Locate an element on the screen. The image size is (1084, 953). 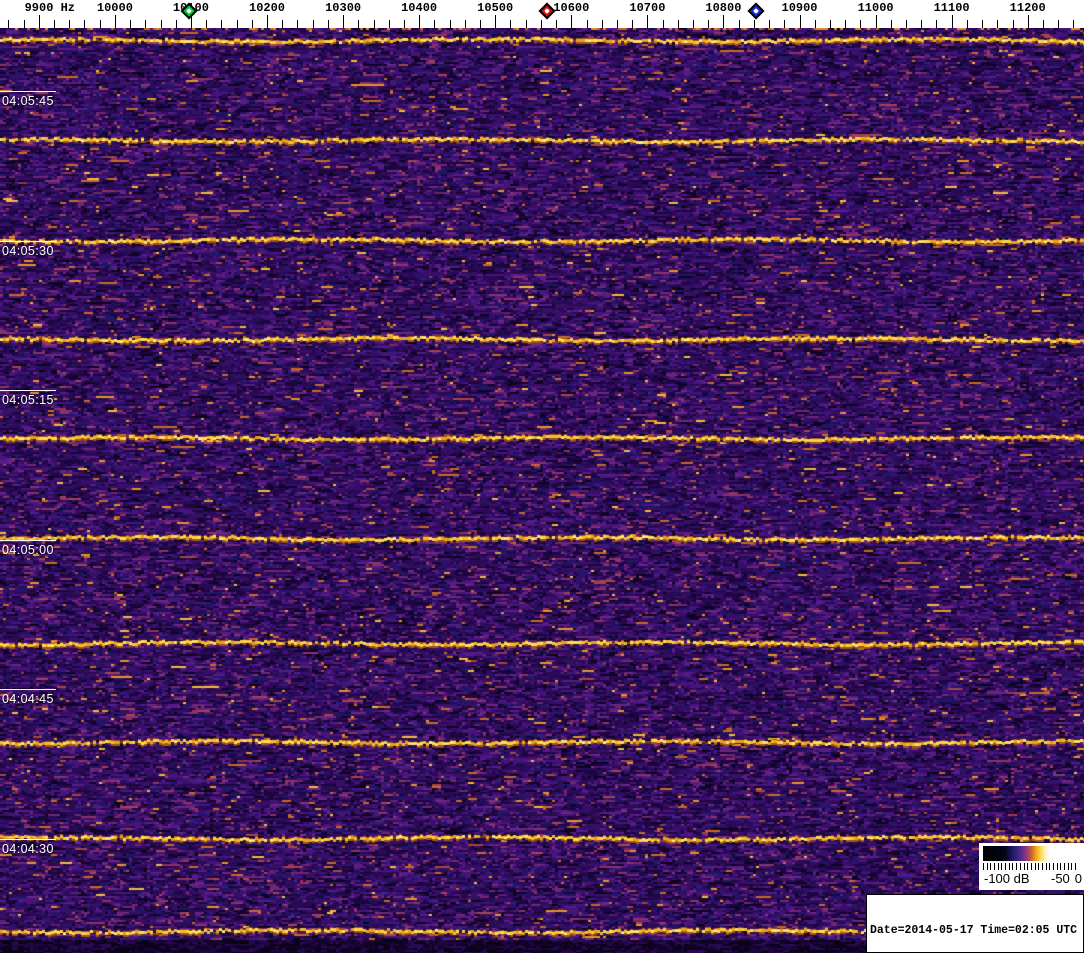
ruler-tick-label: 10800 is located at coordinates (723, 8).